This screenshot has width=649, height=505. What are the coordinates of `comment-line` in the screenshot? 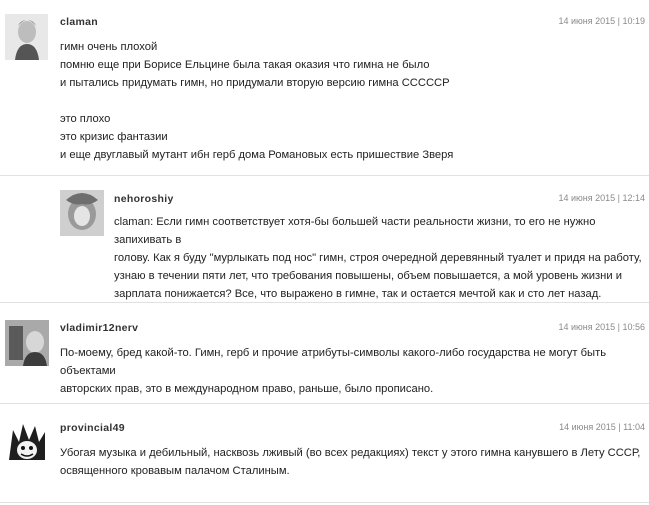 It's located at (256, 101).